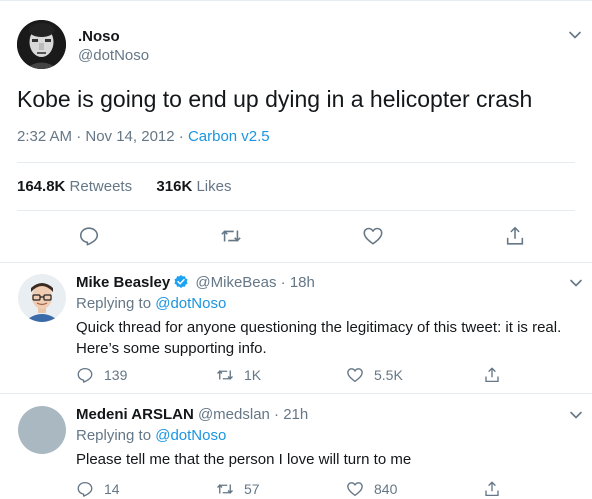  I want to click on likes-count: 316K, so click(174, 186).